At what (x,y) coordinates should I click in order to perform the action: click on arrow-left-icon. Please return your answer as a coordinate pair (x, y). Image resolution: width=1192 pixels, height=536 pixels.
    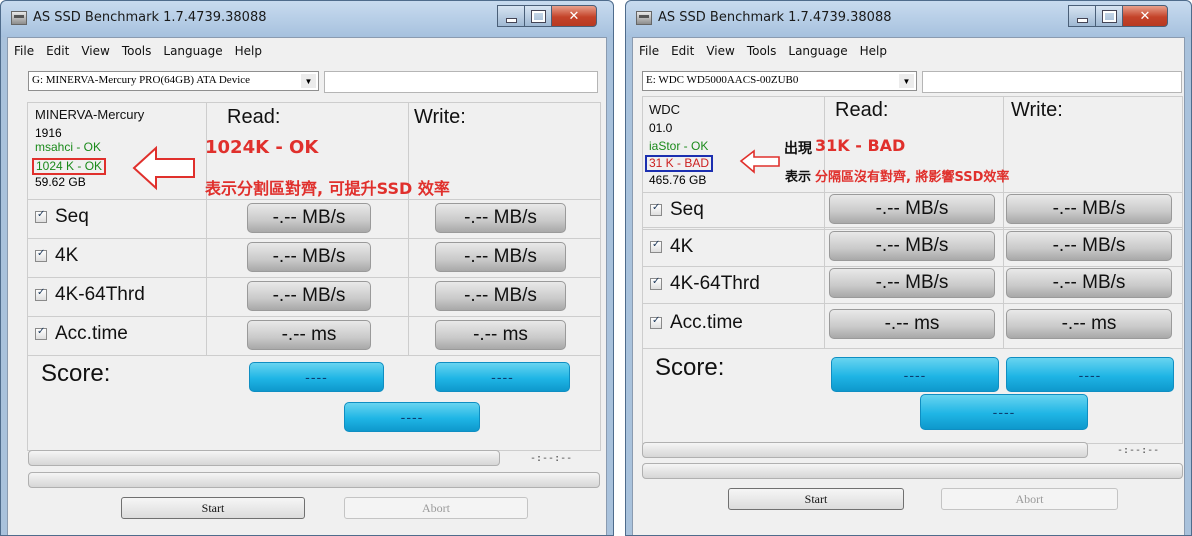
    Looking at the image, I should click on (759, 161).